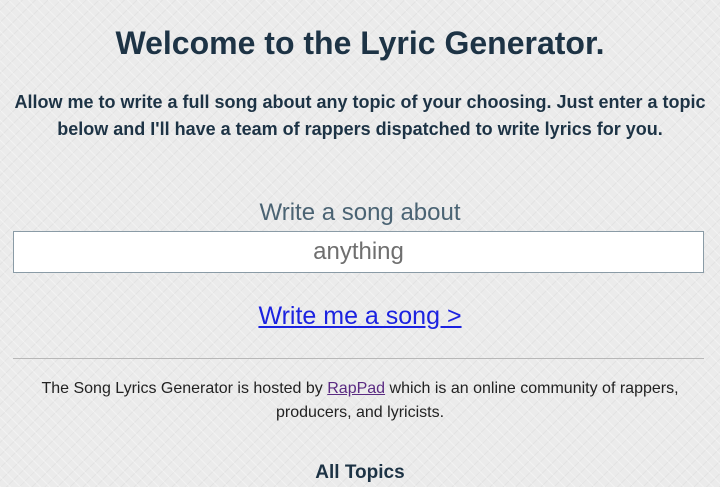 This screenshot has width=720, height=487. I want to click on footer-text-before: The Song Lyrics Generator is hosted by, so click(184, 388).